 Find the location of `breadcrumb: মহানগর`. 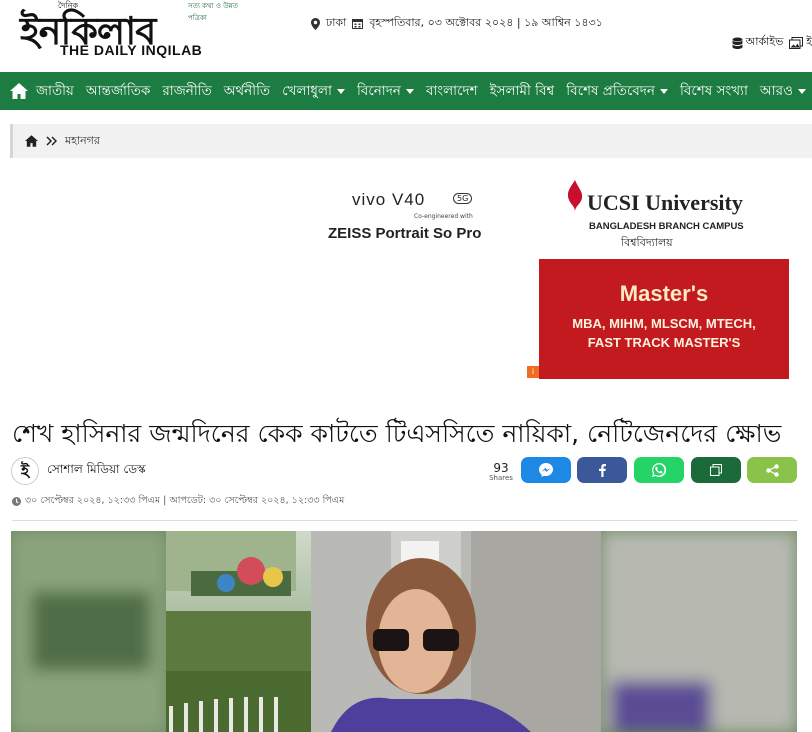

breadcrumb: মহানগর is located at coordinates (411, 141).